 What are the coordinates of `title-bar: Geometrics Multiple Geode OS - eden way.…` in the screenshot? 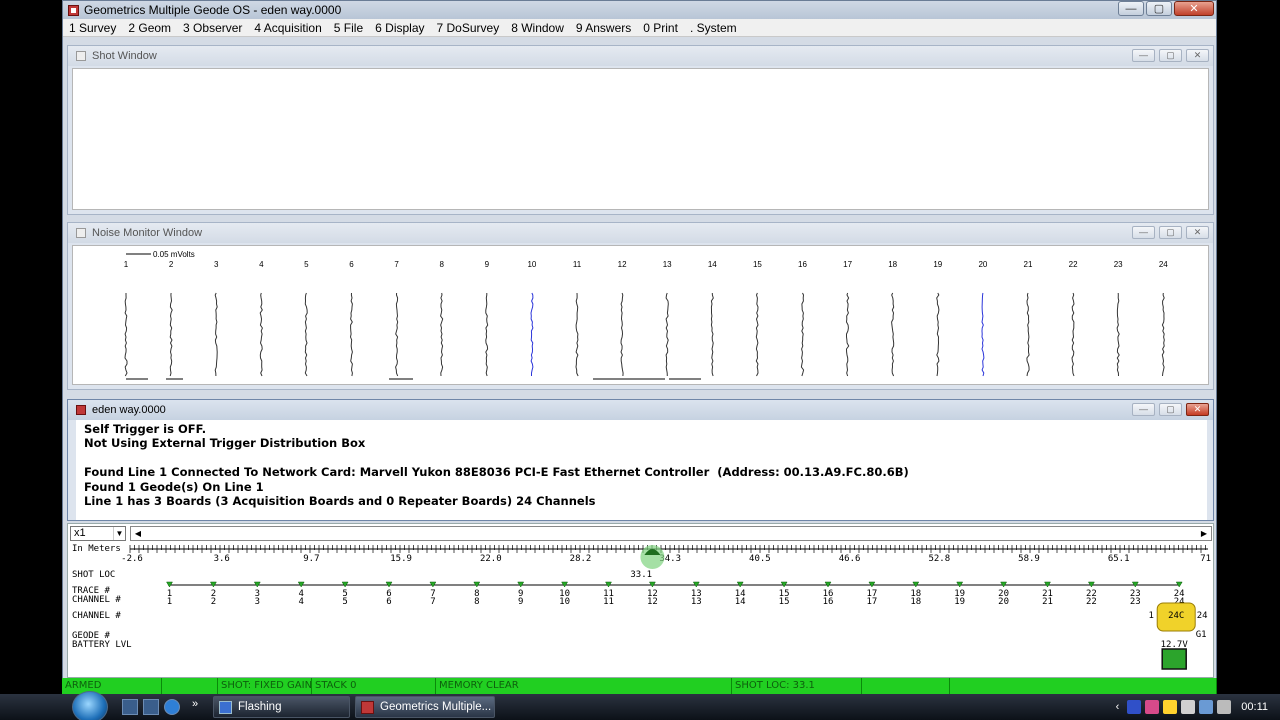 It's located at (639, 10).